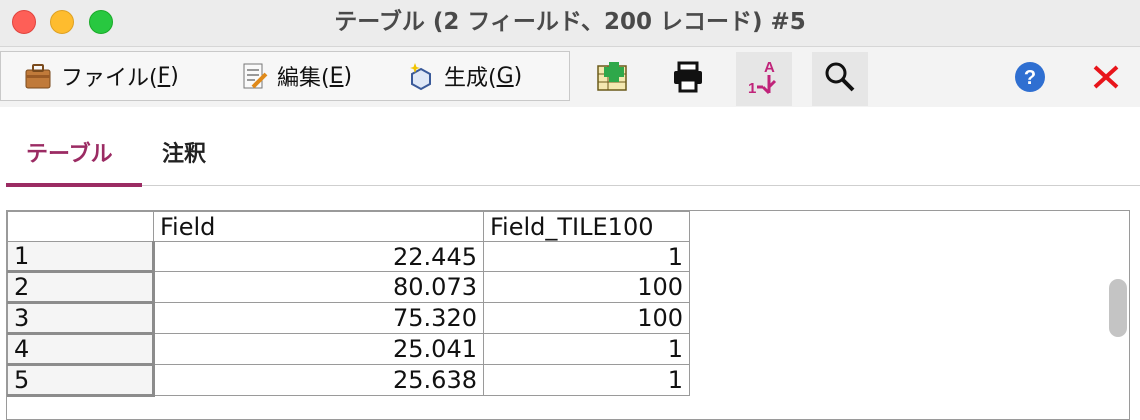 The image size is (1140, 420). Describe the element at coordinates (174, 76) in the screenshot. I see `menu-file-tail: )` at that location.